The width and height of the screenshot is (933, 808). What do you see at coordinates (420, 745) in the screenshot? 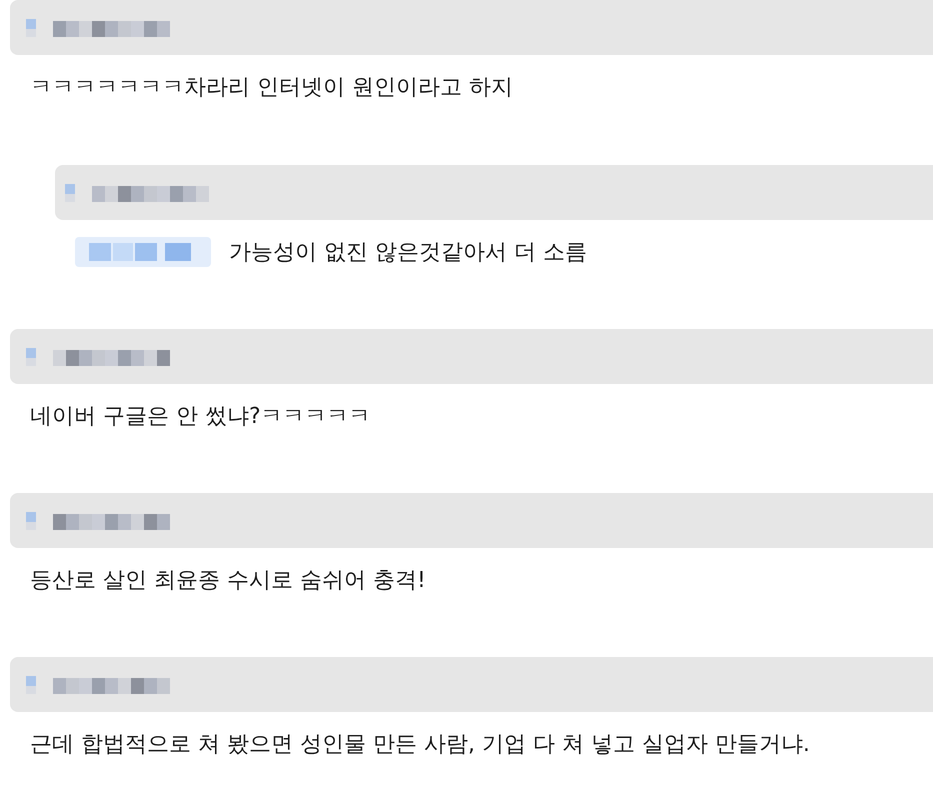
I see `comment-text: 근데 합법적으로 쳐 봤으면 성인물 만든 사람, 기업 다 쳐 넣고 실업자 만들거냐.` at bounding box center [420, 745].